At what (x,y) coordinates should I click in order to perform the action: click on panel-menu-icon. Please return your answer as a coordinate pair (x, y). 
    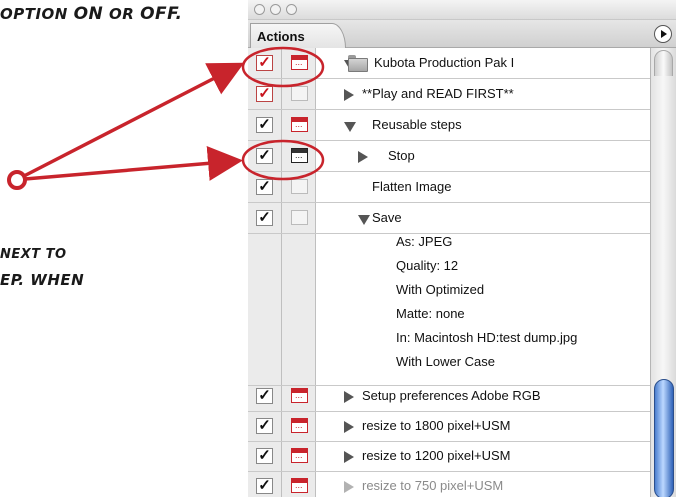
    Looking at the image, I should click on (663, 34).